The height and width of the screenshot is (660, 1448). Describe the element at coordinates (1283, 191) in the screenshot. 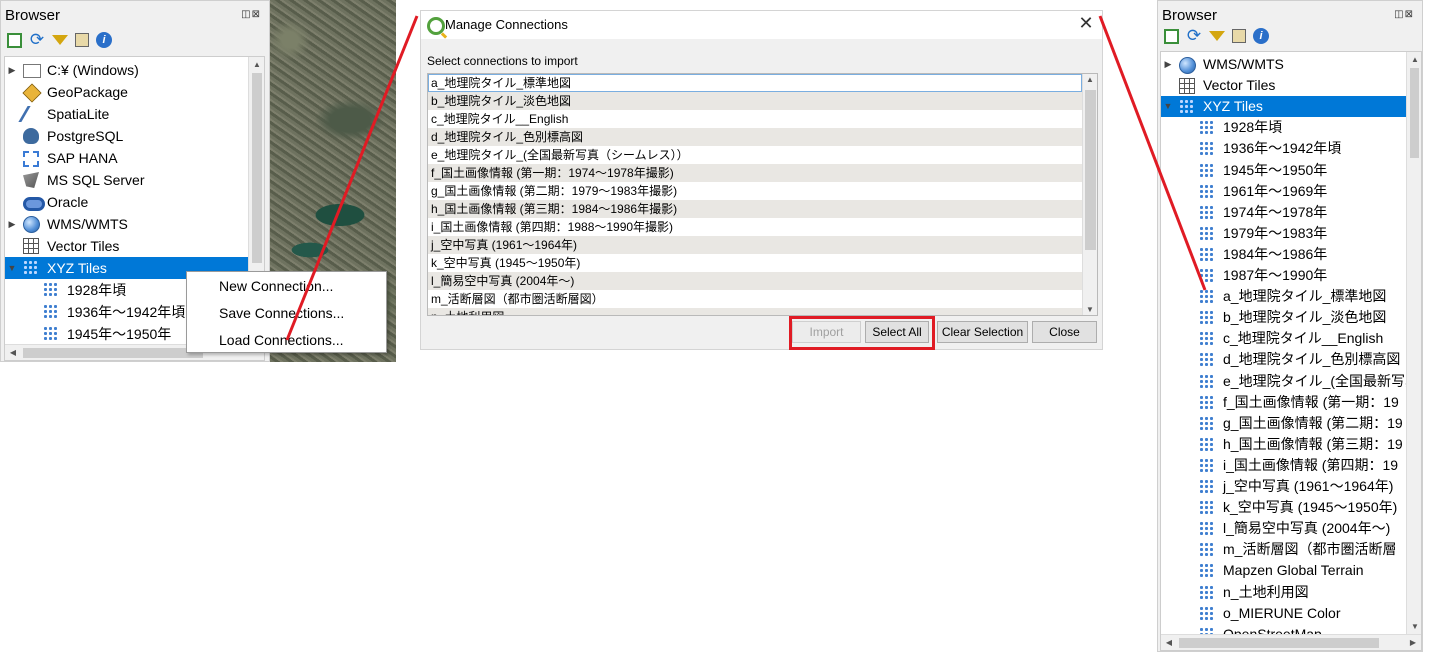

I see `tree-child-item: 1961年〜1969年` at that location.